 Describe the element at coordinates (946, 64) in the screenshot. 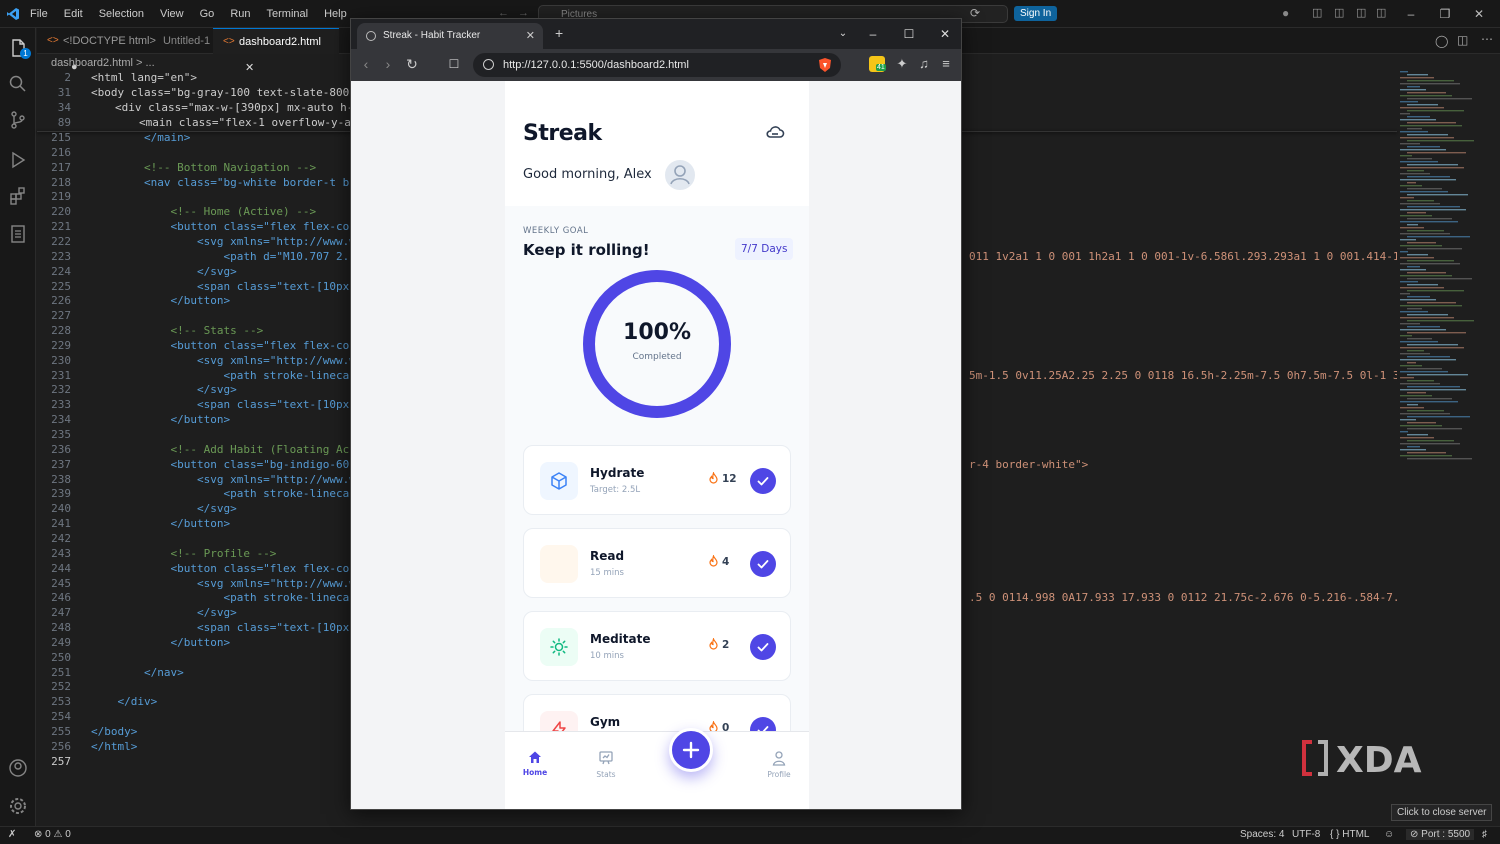

I see `browser-menu-icon: ≡` at that location.